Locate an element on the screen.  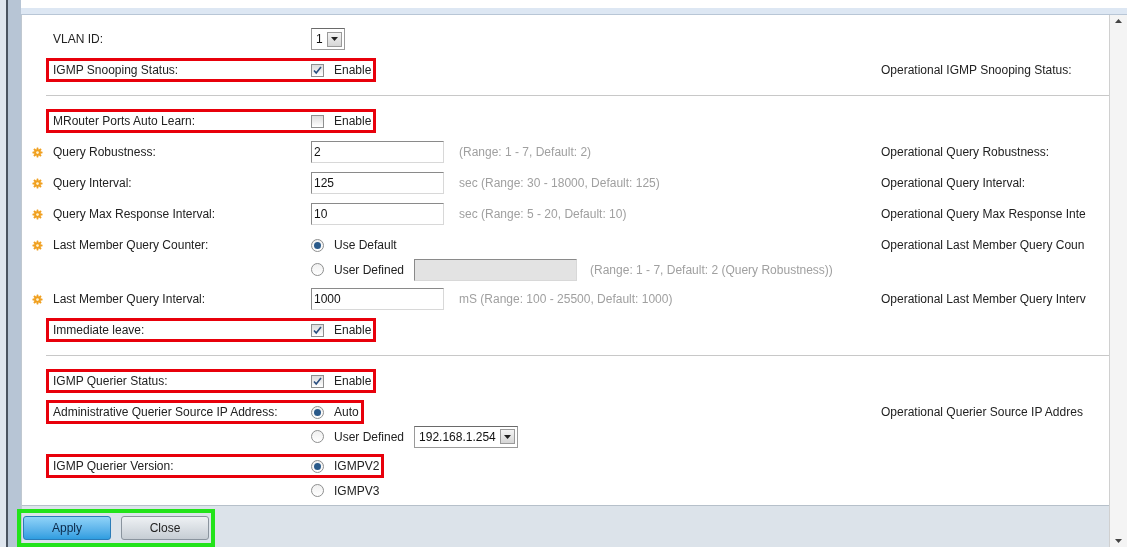
field-label: Last Member Query Counter: is located at coordinates (131, 245).